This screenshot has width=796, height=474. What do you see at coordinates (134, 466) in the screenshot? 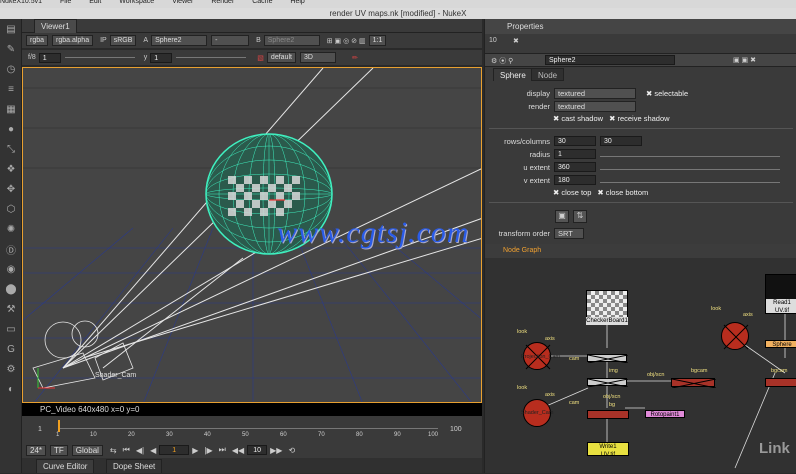
I see `tab-dope-sheet: Dope Sheet` at bounding box center [134, 466].